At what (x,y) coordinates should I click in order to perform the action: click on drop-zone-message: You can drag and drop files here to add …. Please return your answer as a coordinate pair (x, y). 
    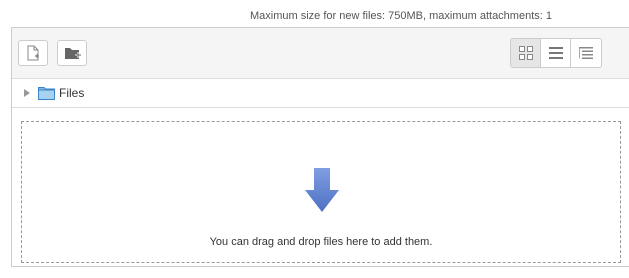
    Looking at the image, I should click on (321, 242).